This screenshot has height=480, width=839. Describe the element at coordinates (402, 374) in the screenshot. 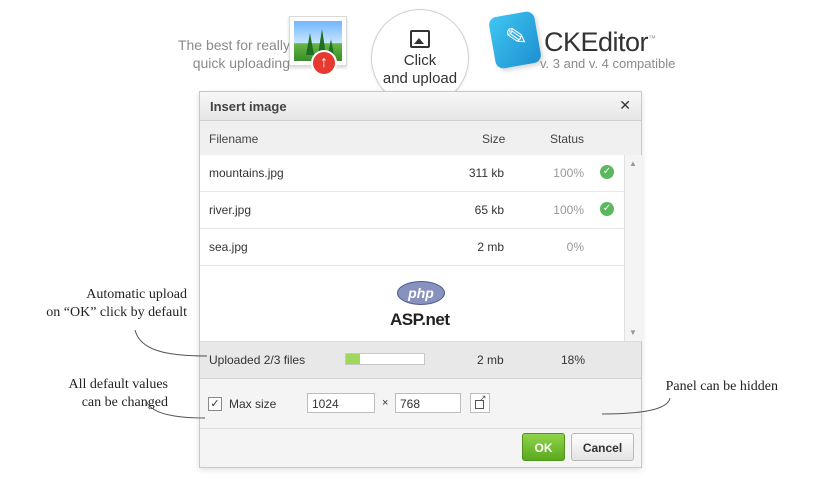

I see `annotation-connectors` at that location.